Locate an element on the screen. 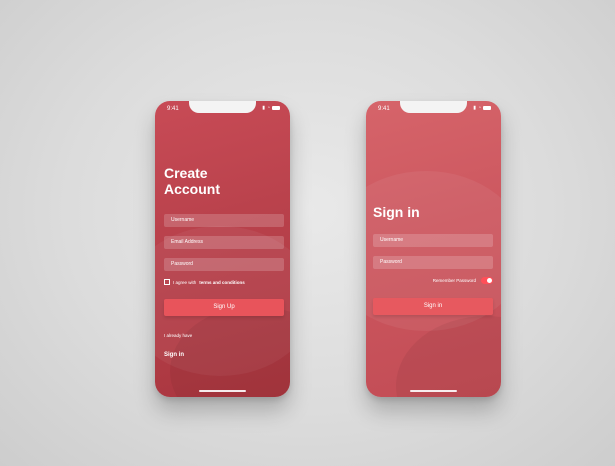  sign-in-link: Sign in is located at coordinates (174, 355).